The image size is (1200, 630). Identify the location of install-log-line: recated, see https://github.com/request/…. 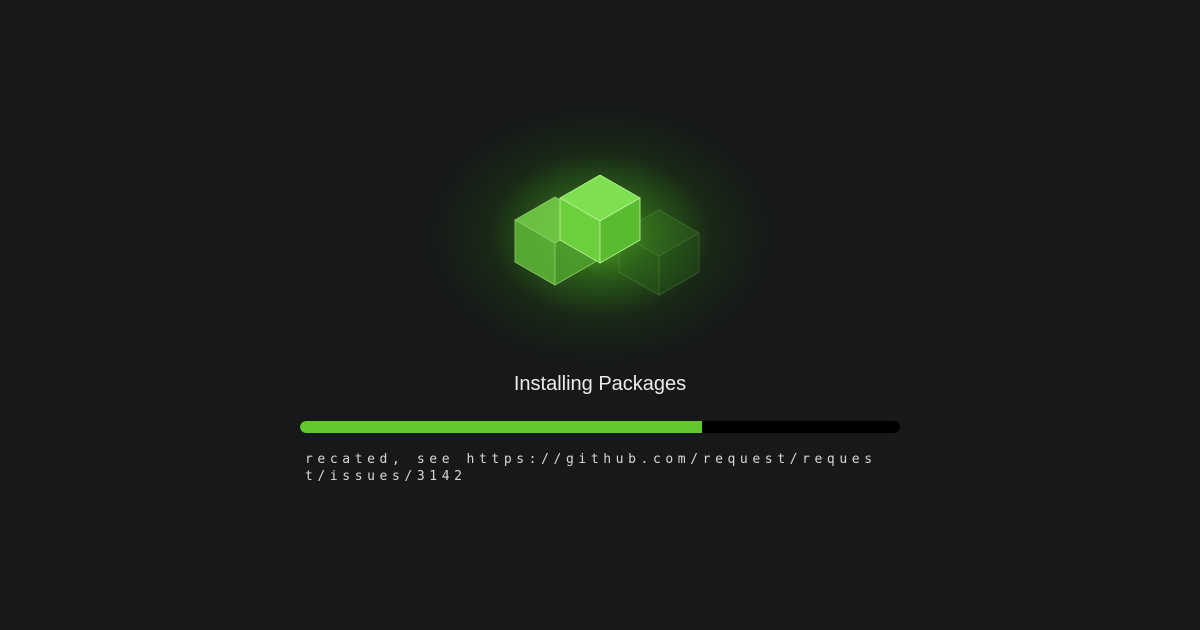
(591, 468).